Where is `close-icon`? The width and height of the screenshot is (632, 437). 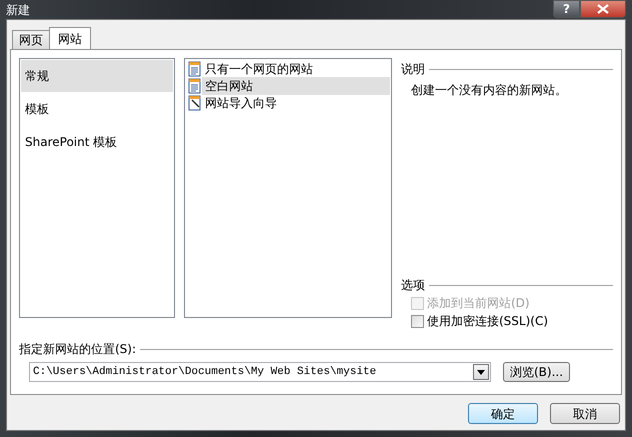 close-icon is located at coordinates (603, 9).